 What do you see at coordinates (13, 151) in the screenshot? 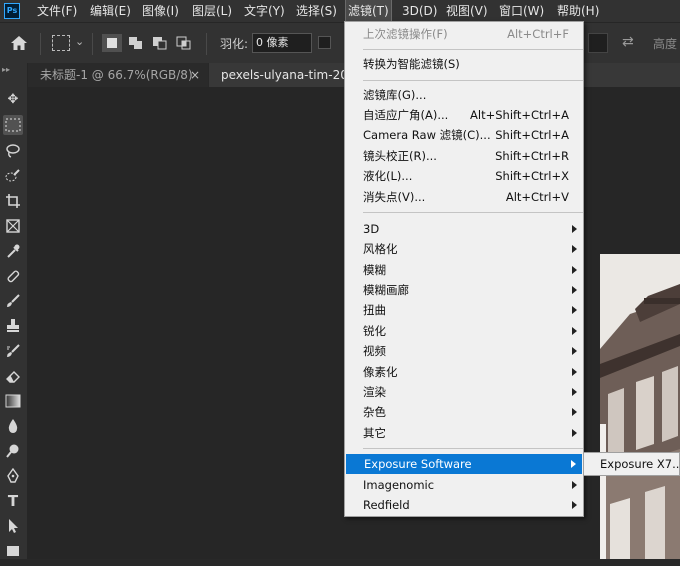
I see `lasso-tool-icon` at bounding box center [13, 151].